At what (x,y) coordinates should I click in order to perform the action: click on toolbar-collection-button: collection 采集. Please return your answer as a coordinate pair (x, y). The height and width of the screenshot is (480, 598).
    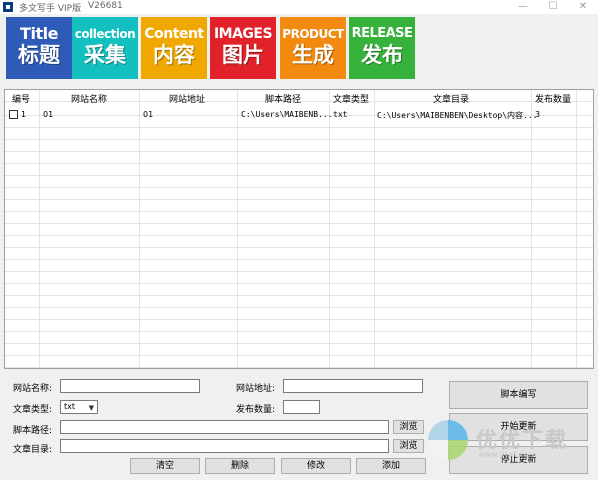
    Looking at the image, I should click on (105, 48).